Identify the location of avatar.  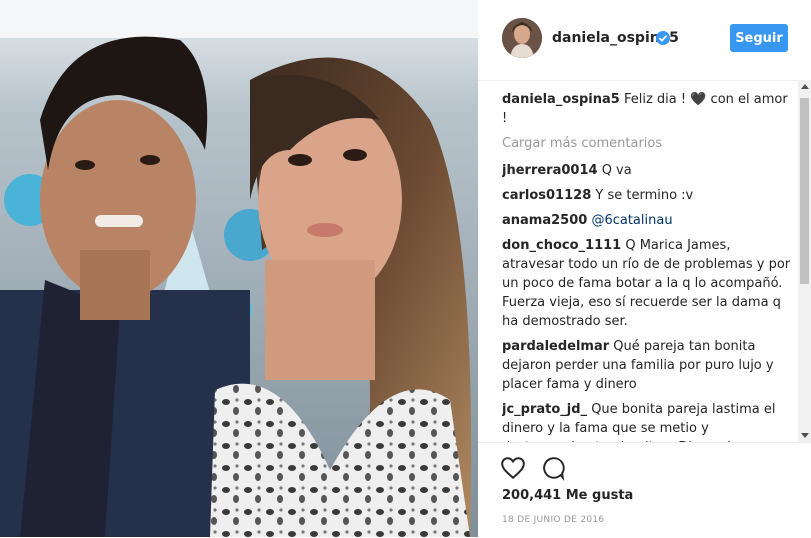
(522, 38).